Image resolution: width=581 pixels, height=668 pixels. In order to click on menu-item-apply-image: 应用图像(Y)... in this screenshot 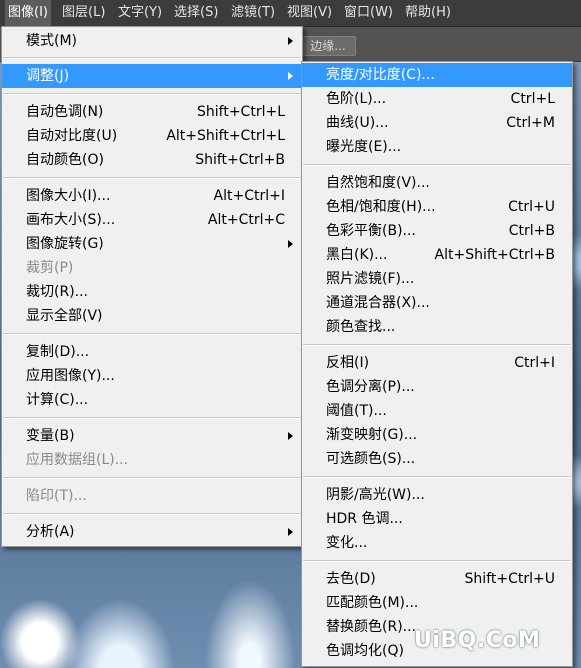, I will do `click(152, 376)`.